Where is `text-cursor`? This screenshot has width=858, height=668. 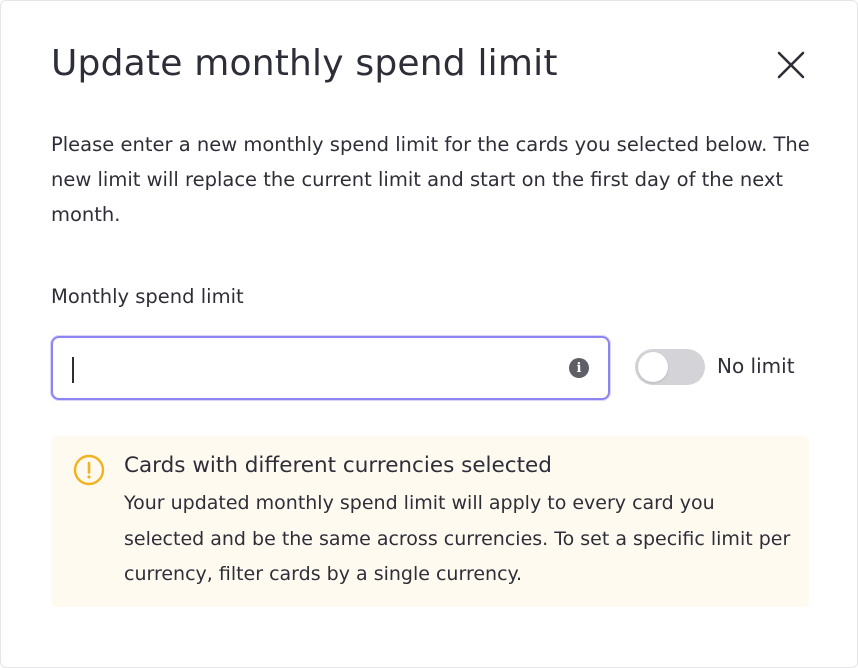
text-cursor is located at coordinates (73, 370).